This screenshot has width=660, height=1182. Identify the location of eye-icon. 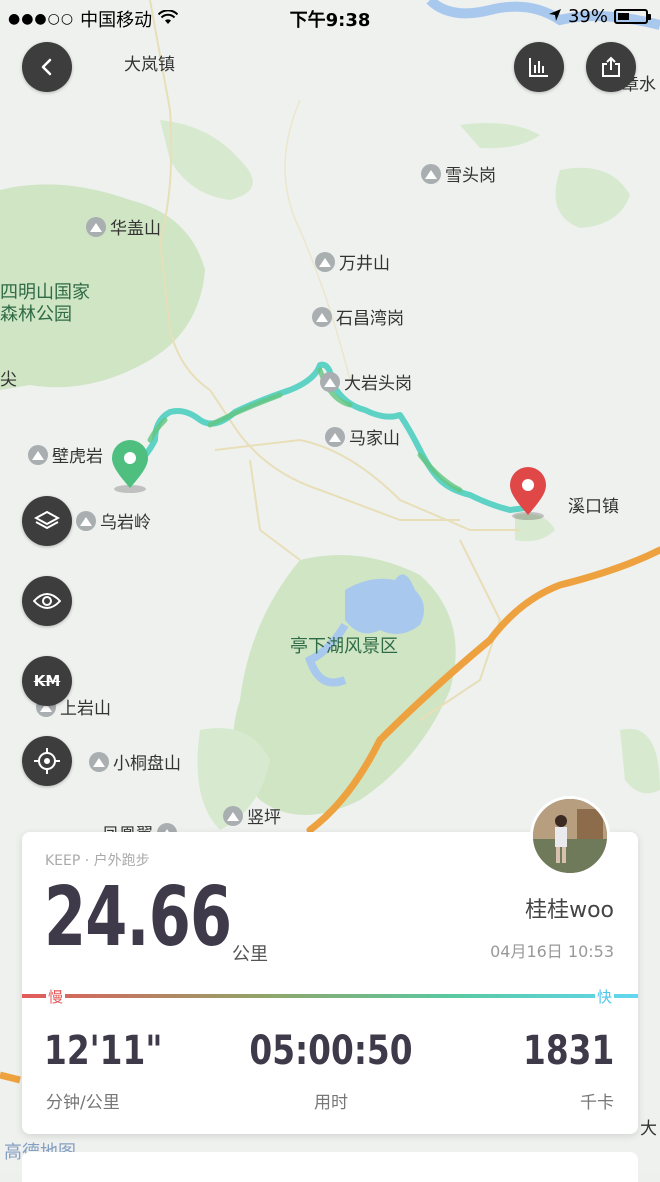
(47, 601).